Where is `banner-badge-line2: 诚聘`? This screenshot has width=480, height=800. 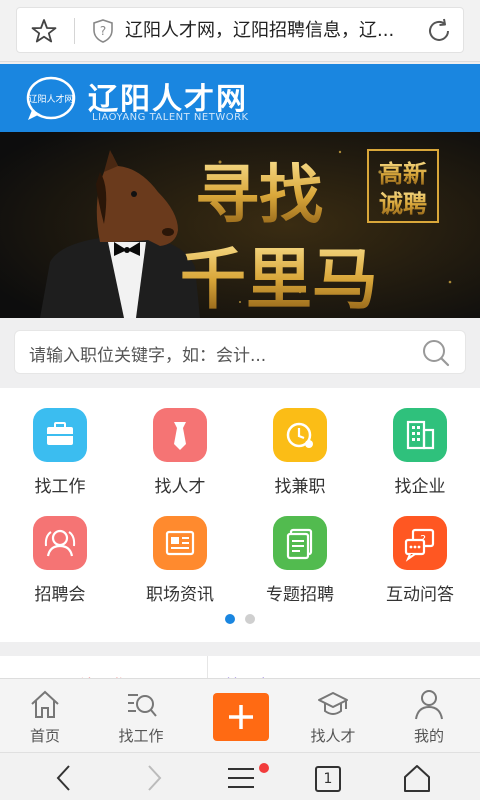 banner-badge-line2: 诚聘 is located at coordinates (403, 204).